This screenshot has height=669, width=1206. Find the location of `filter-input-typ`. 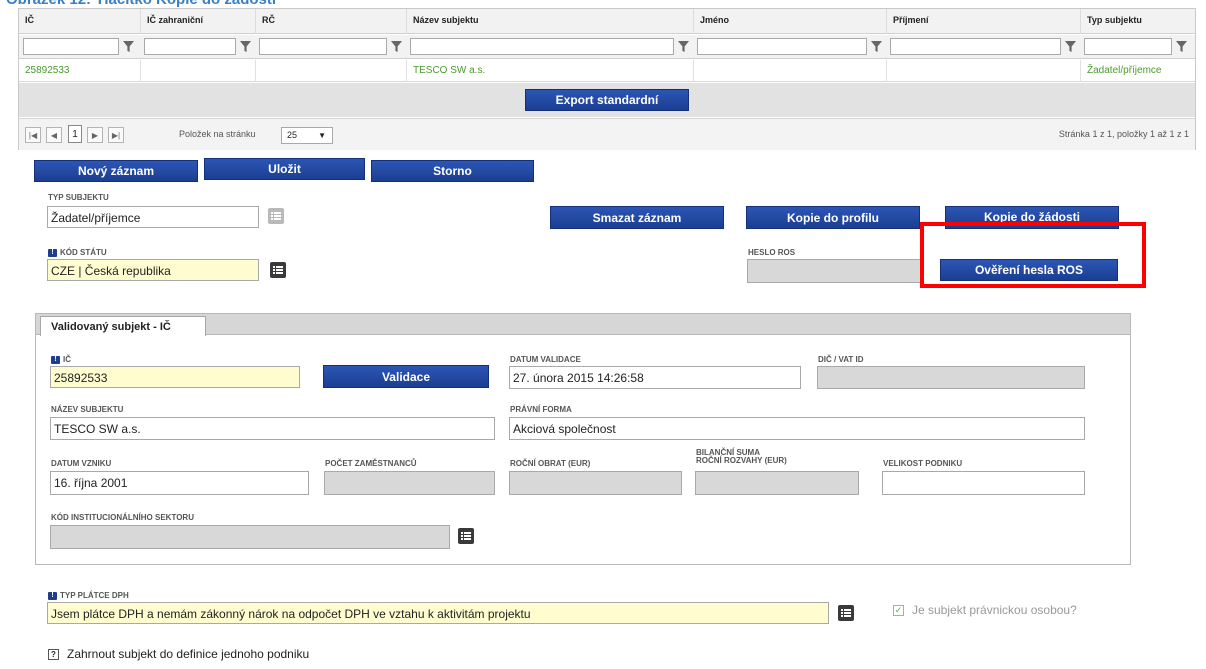

filter-input-typ is located at coordinates (1128, 46).